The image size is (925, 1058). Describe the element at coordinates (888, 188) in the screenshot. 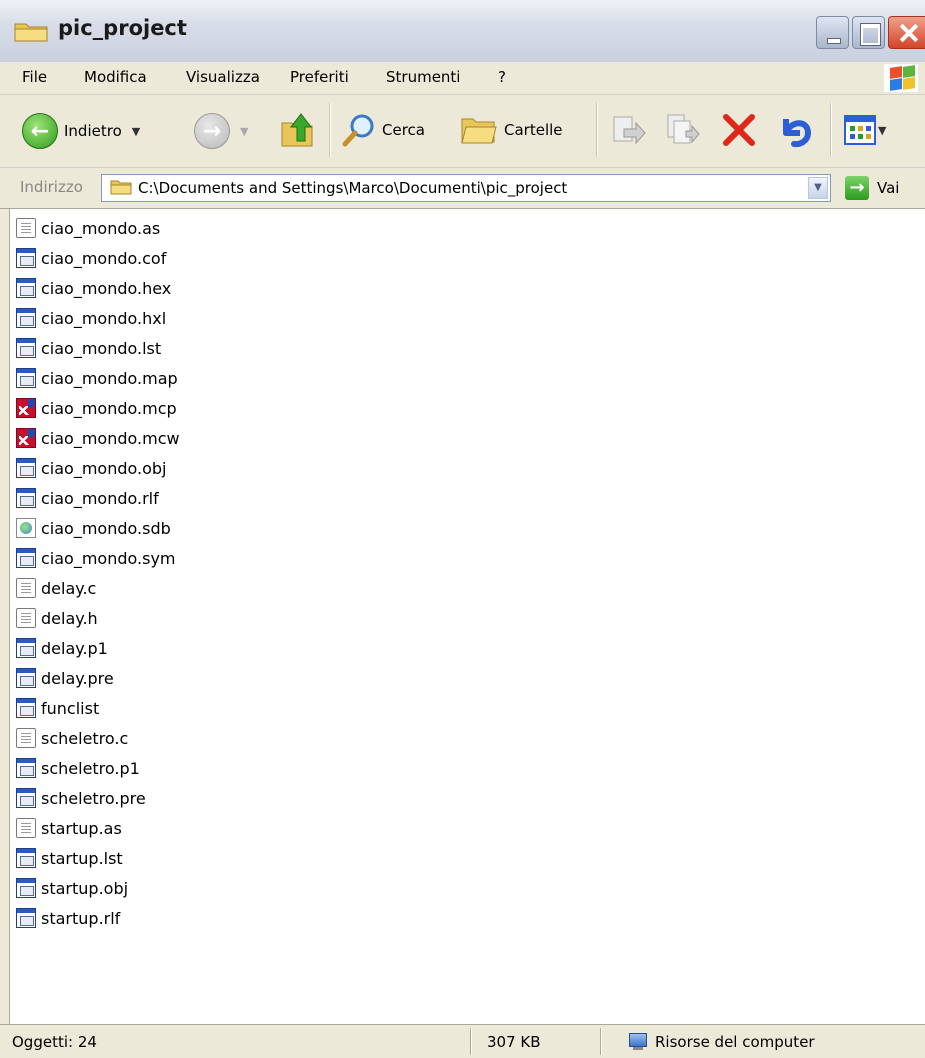

I see `go-label: Vai` at that location.